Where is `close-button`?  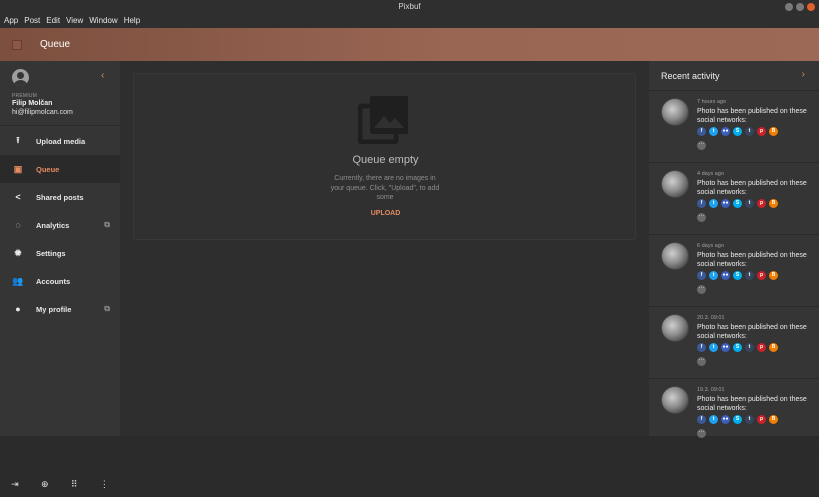 close-button is located at coordinates (811, 7).